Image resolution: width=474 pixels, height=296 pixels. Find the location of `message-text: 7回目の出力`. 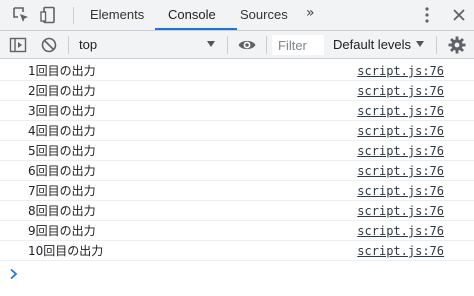

message-text: 7回目の出力 is located at coordinates (62, 191).